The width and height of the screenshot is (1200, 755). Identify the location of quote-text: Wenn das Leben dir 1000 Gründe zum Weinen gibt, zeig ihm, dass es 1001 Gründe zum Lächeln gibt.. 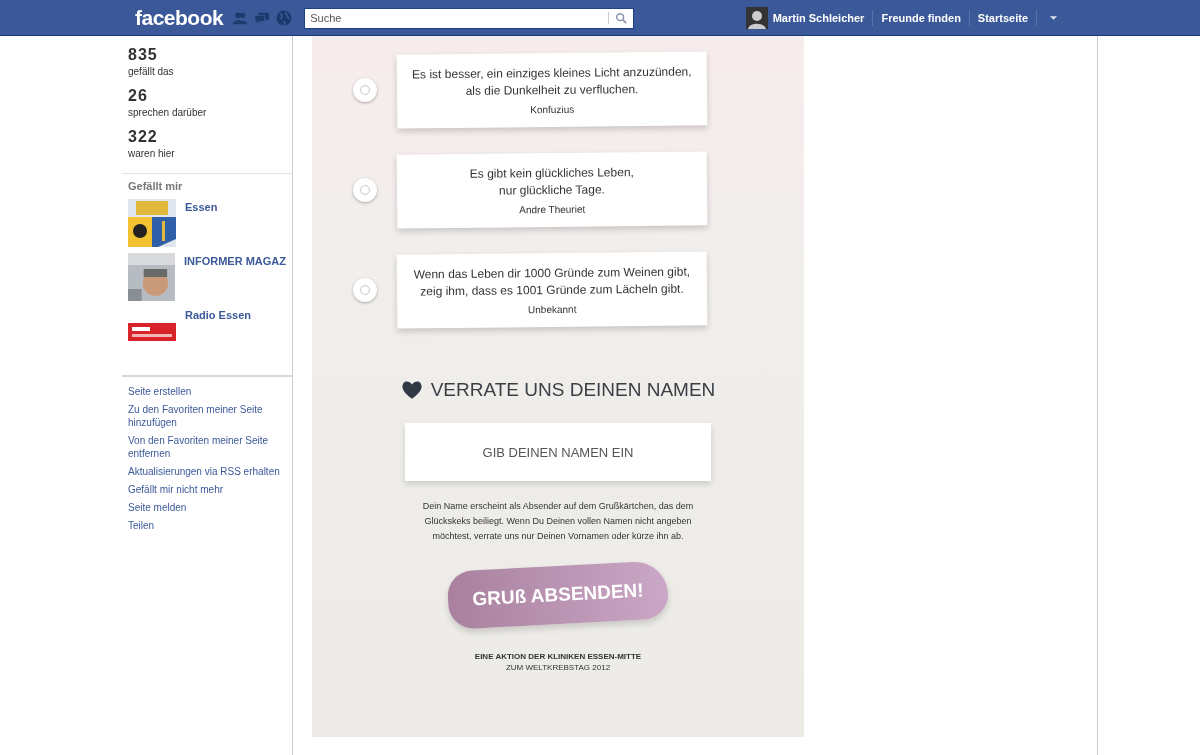
(552, 282).